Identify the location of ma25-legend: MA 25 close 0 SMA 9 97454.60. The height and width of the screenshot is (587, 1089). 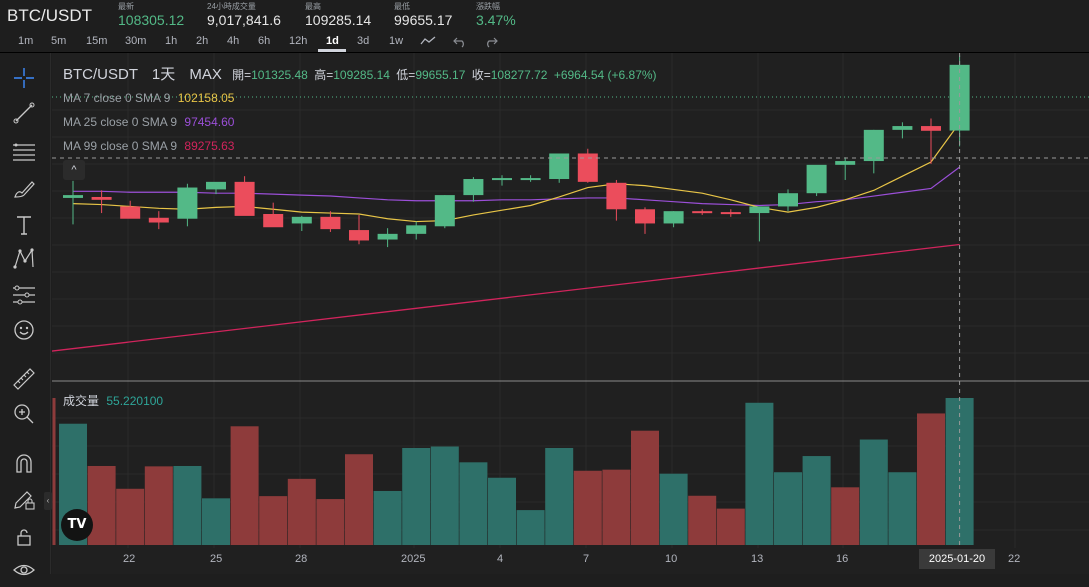
(148, 122).